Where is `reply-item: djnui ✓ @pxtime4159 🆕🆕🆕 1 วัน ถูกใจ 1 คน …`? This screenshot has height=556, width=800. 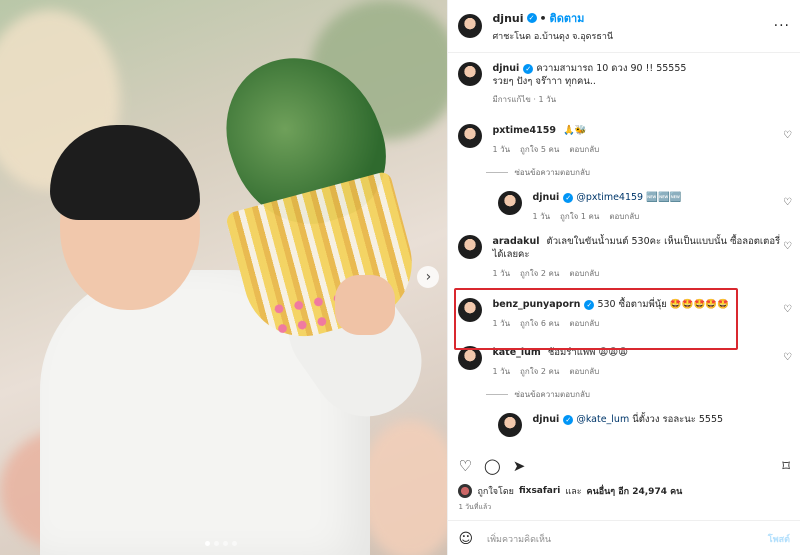
reply-item: djnui ✓ @pxtime4159 🆕🆕🆕 1 วัน ถูกใจ 1 คน … is located at coordinates (644, 207).